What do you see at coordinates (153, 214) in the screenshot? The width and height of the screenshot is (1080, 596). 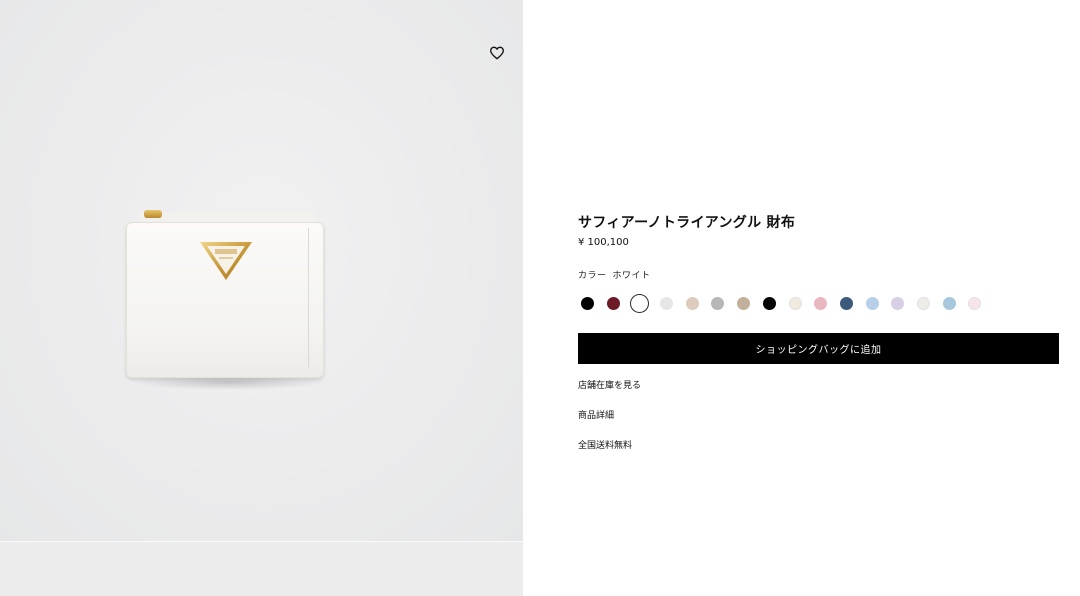 I see `wallet-zipper-pull` at bounding box center [153, 214].